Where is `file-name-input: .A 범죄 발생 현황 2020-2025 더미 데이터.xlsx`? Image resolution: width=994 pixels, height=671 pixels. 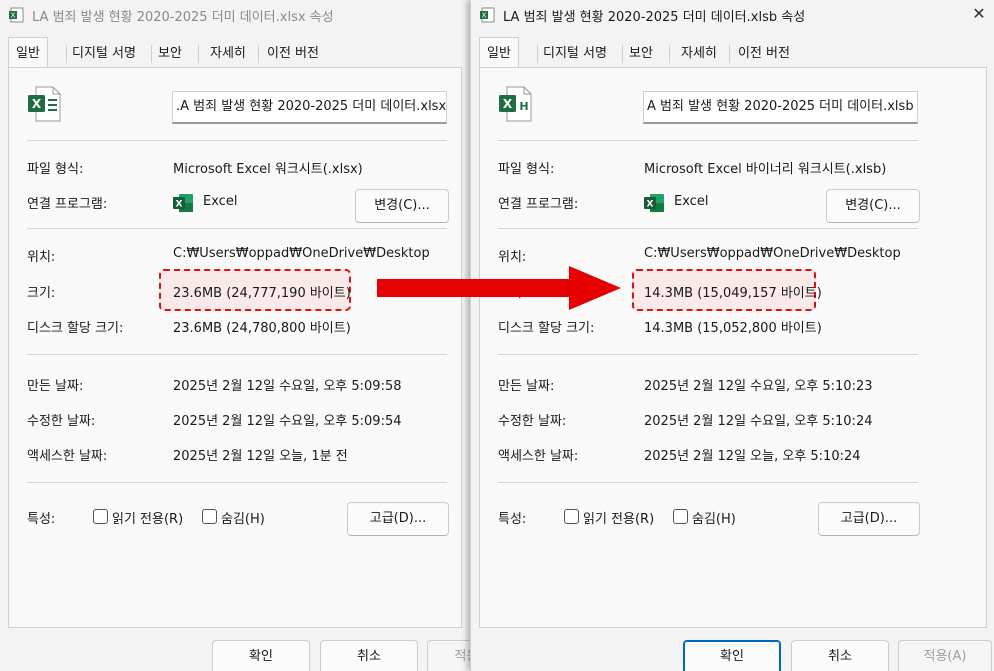 file-name-input: .A 범죄 발생 현황 2020-2025 더미 데이터.xlsx is located at coordinates (309, 107).